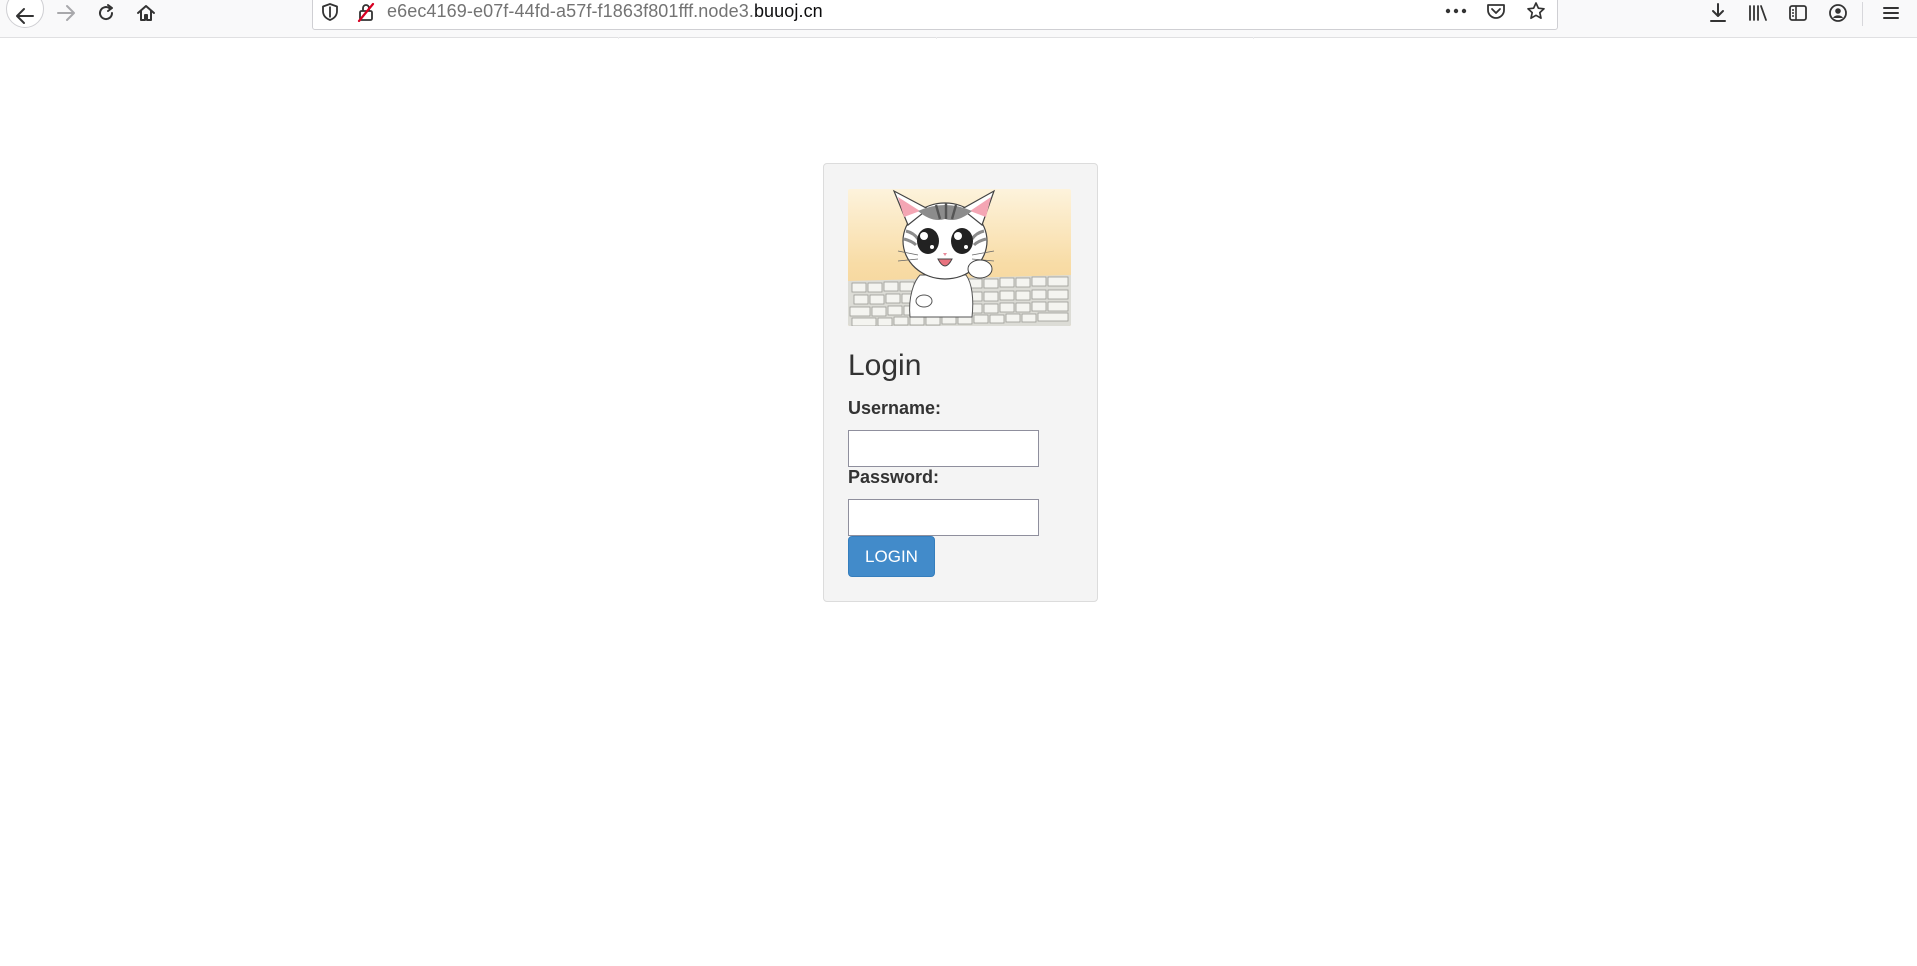 This screenshot has width=1917, height=966. I want to click on menu-button, so click(1891, 13).